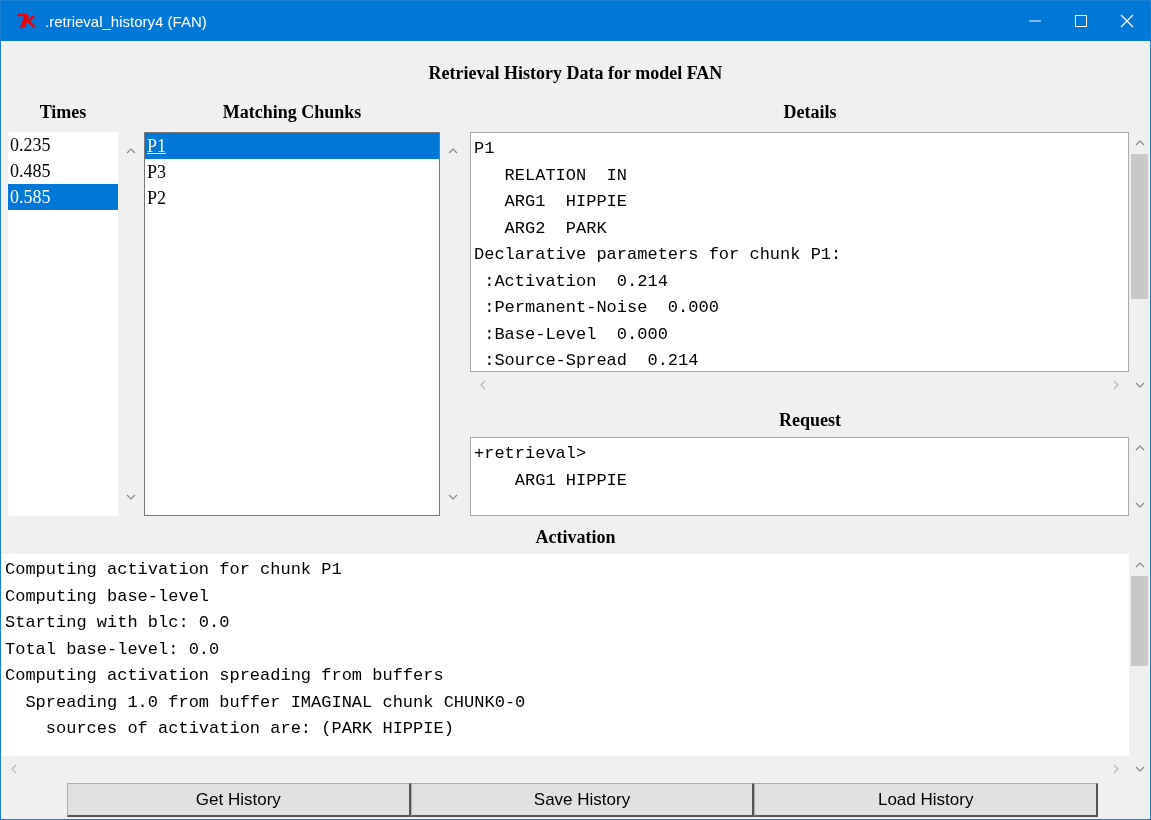  I want to click on chunk-item: P2, so click(292, 198).